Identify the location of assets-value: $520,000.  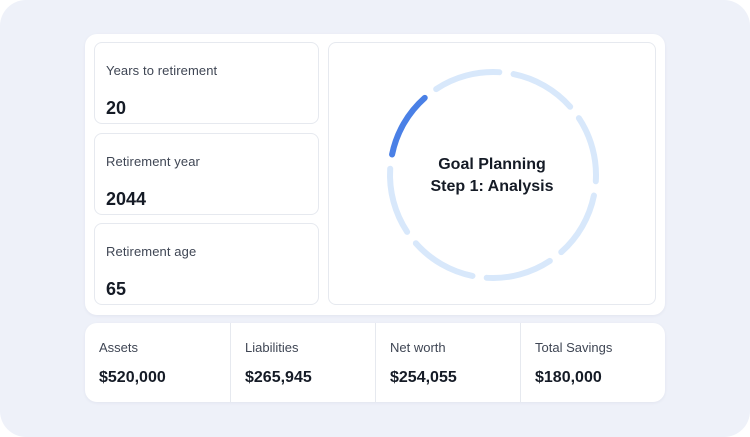
(132, 377).